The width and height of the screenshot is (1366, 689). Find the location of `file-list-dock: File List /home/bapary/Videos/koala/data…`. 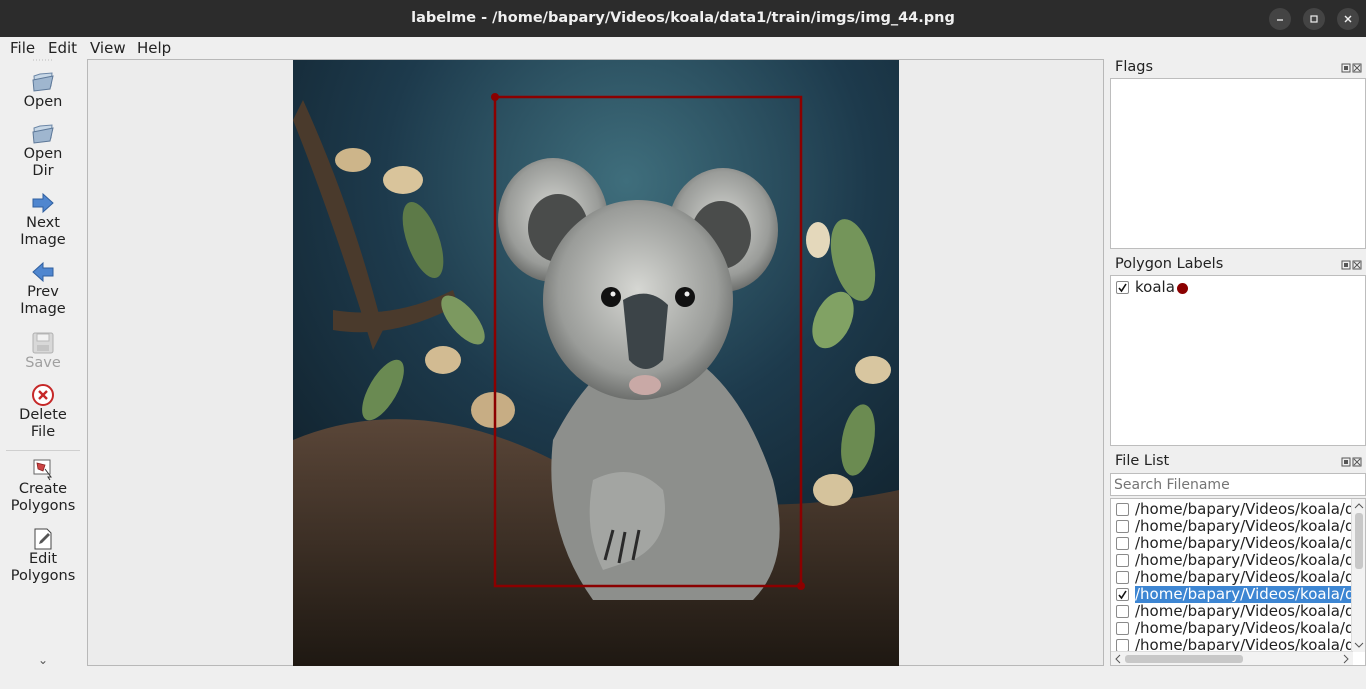

file-list-dock: File List /home/bapary/Videos/koala/data… is located at coordinates (1237, 560).